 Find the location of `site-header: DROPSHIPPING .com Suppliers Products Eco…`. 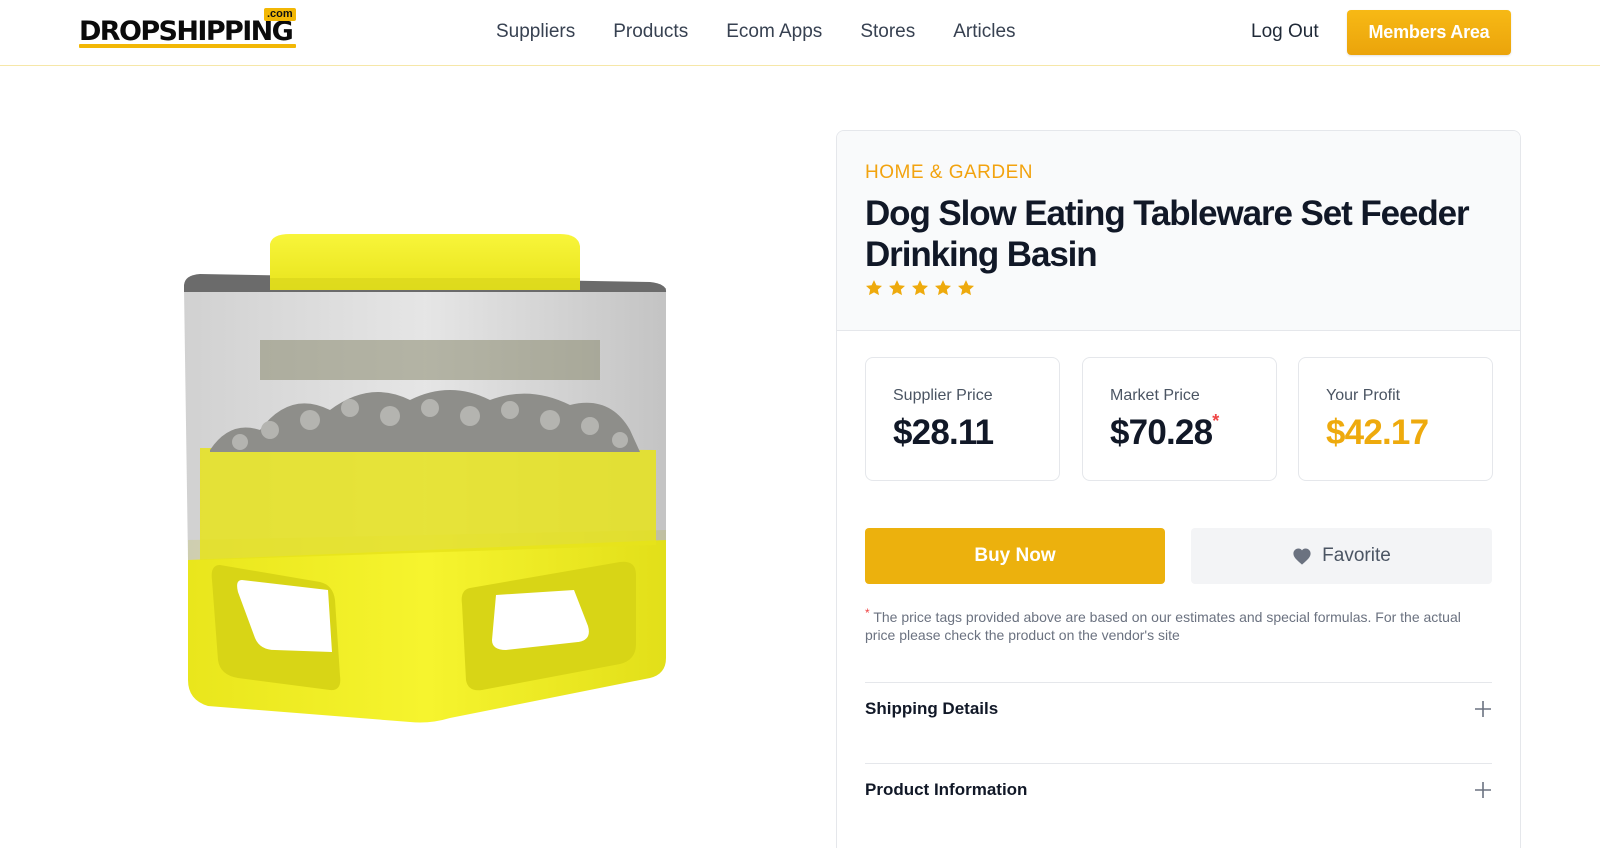

site-header: DROPSHIPPING .com Suppliers Products Eco… is located at coordinates (800, 33).